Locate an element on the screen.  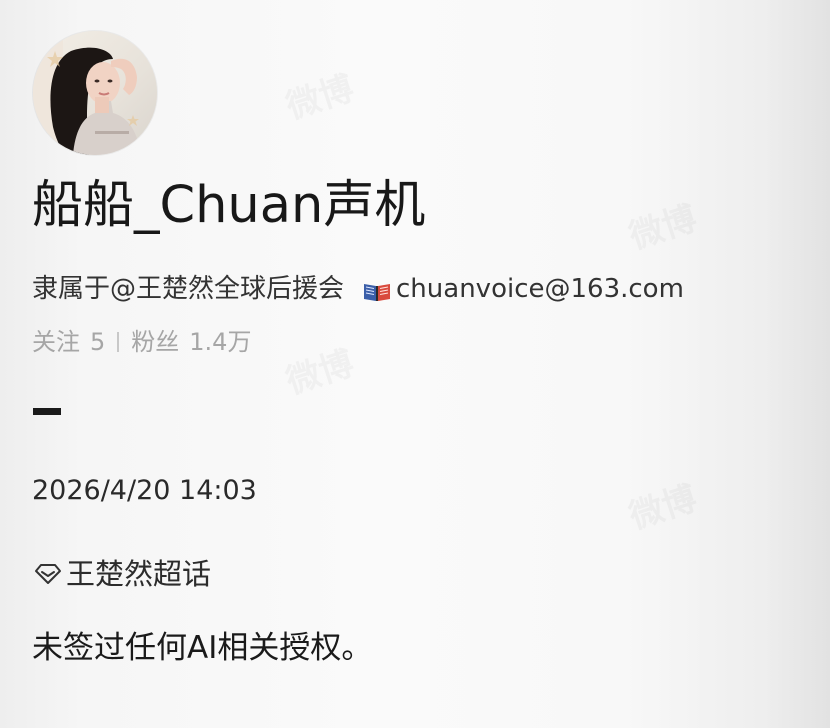
post-content: 未签过任何AI相关授权。 is located at coordinates (202, 648).